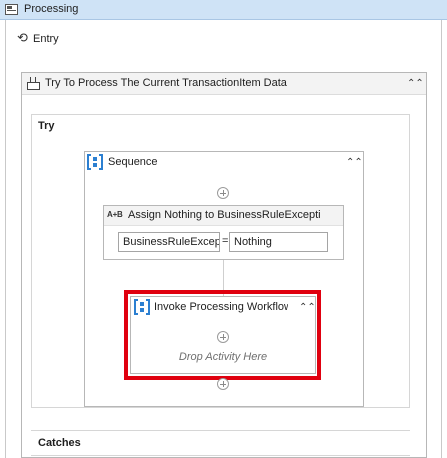 The height and width of the screenshot is (458, 447). Describe the element at coordinates (415, 84) in the screenshot. I see `try-catch-collapse-icon: ⌃⌃` at that location.